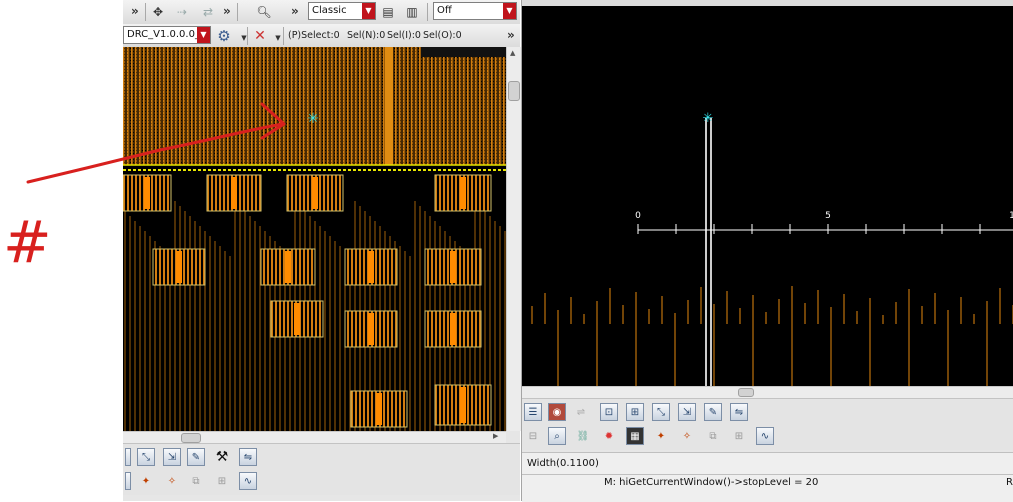 This screenshot has width=1013, height=502. What do you see at coordinates (767, 463) in the screenshot?
I see `width-status-bar: Width(0.1100)` at bounding box center [767, 463].